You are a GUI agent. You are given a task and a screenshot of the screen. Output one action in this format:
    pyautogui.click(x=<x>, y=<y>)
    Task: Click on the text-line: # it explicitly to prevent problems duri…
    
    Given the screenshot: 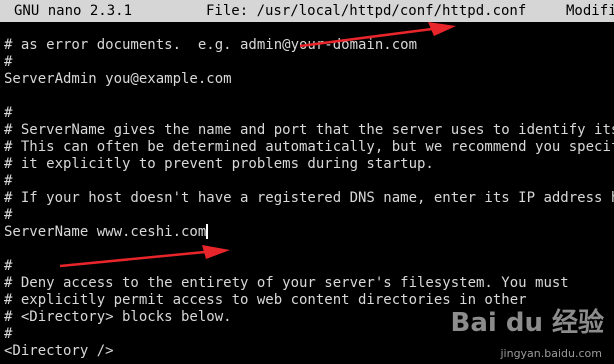 What is the action you would take?
    pyautogui.click(x=309, y=164)
    